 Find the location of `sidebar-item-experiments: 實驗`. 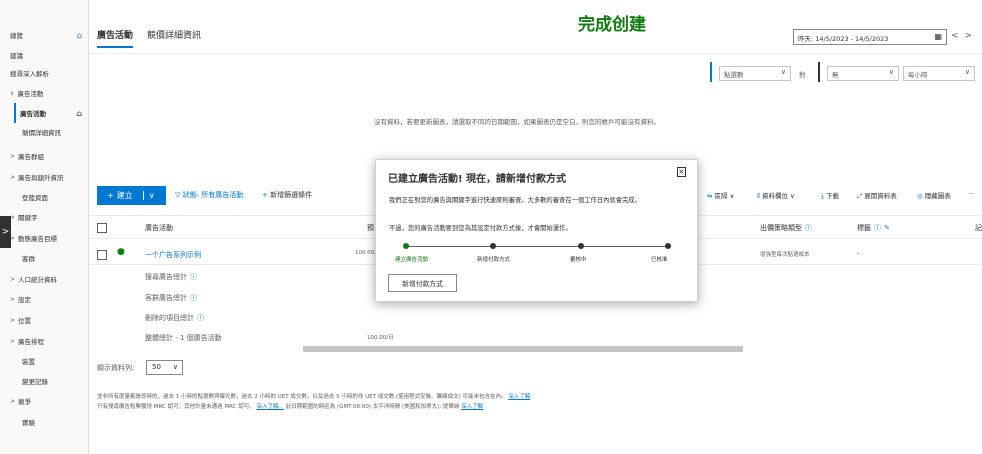

sidebar-item-experiments: 實驗 is located at coordinates (55, 422).